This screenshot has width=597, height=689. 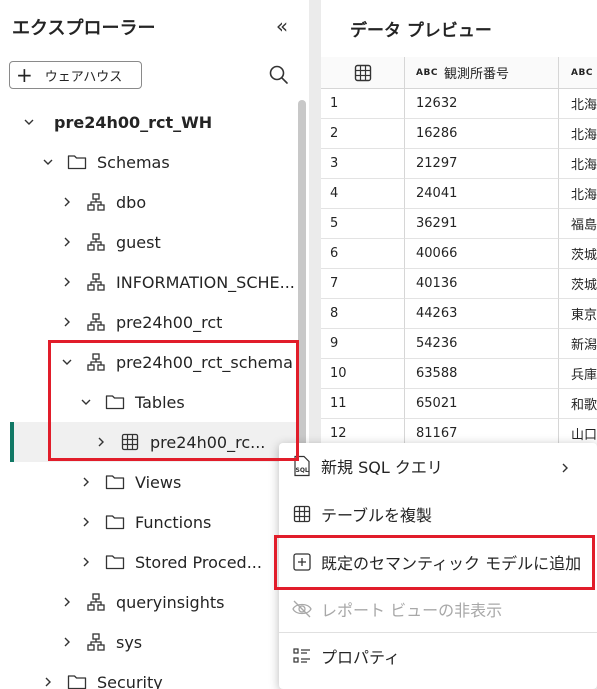 I want to click on tree-item: Security, so click(x=150, y=675).